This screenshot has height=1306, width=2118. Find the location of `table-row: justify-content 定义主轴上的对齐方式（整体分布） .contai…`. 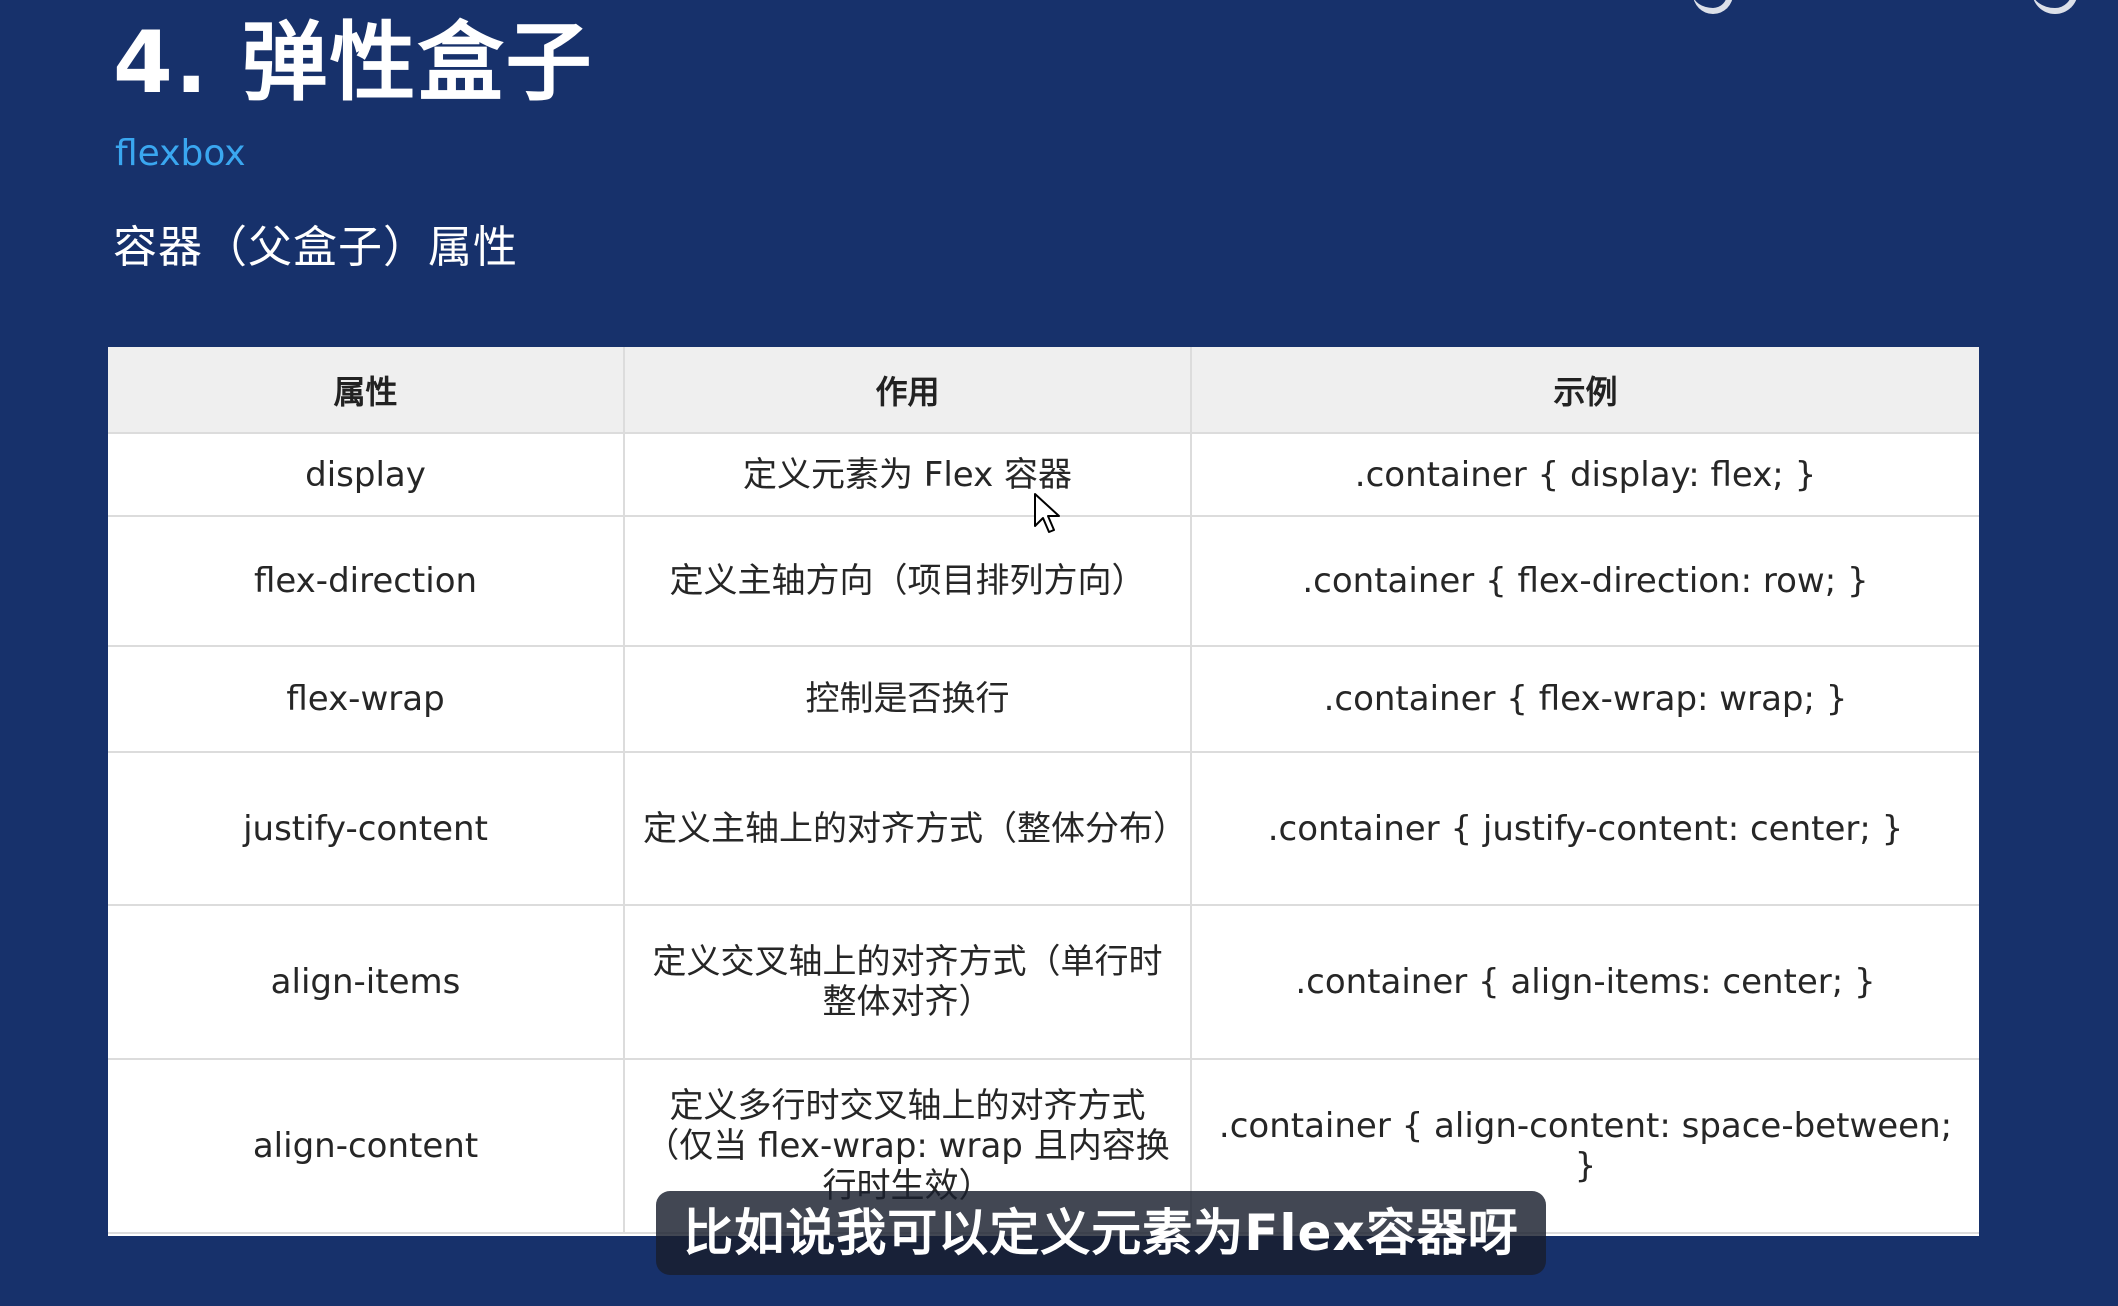

table-row: justify-content 定义主轴上的对齐方式（整体分布） .contai… is located at coordinates (1043, 829).